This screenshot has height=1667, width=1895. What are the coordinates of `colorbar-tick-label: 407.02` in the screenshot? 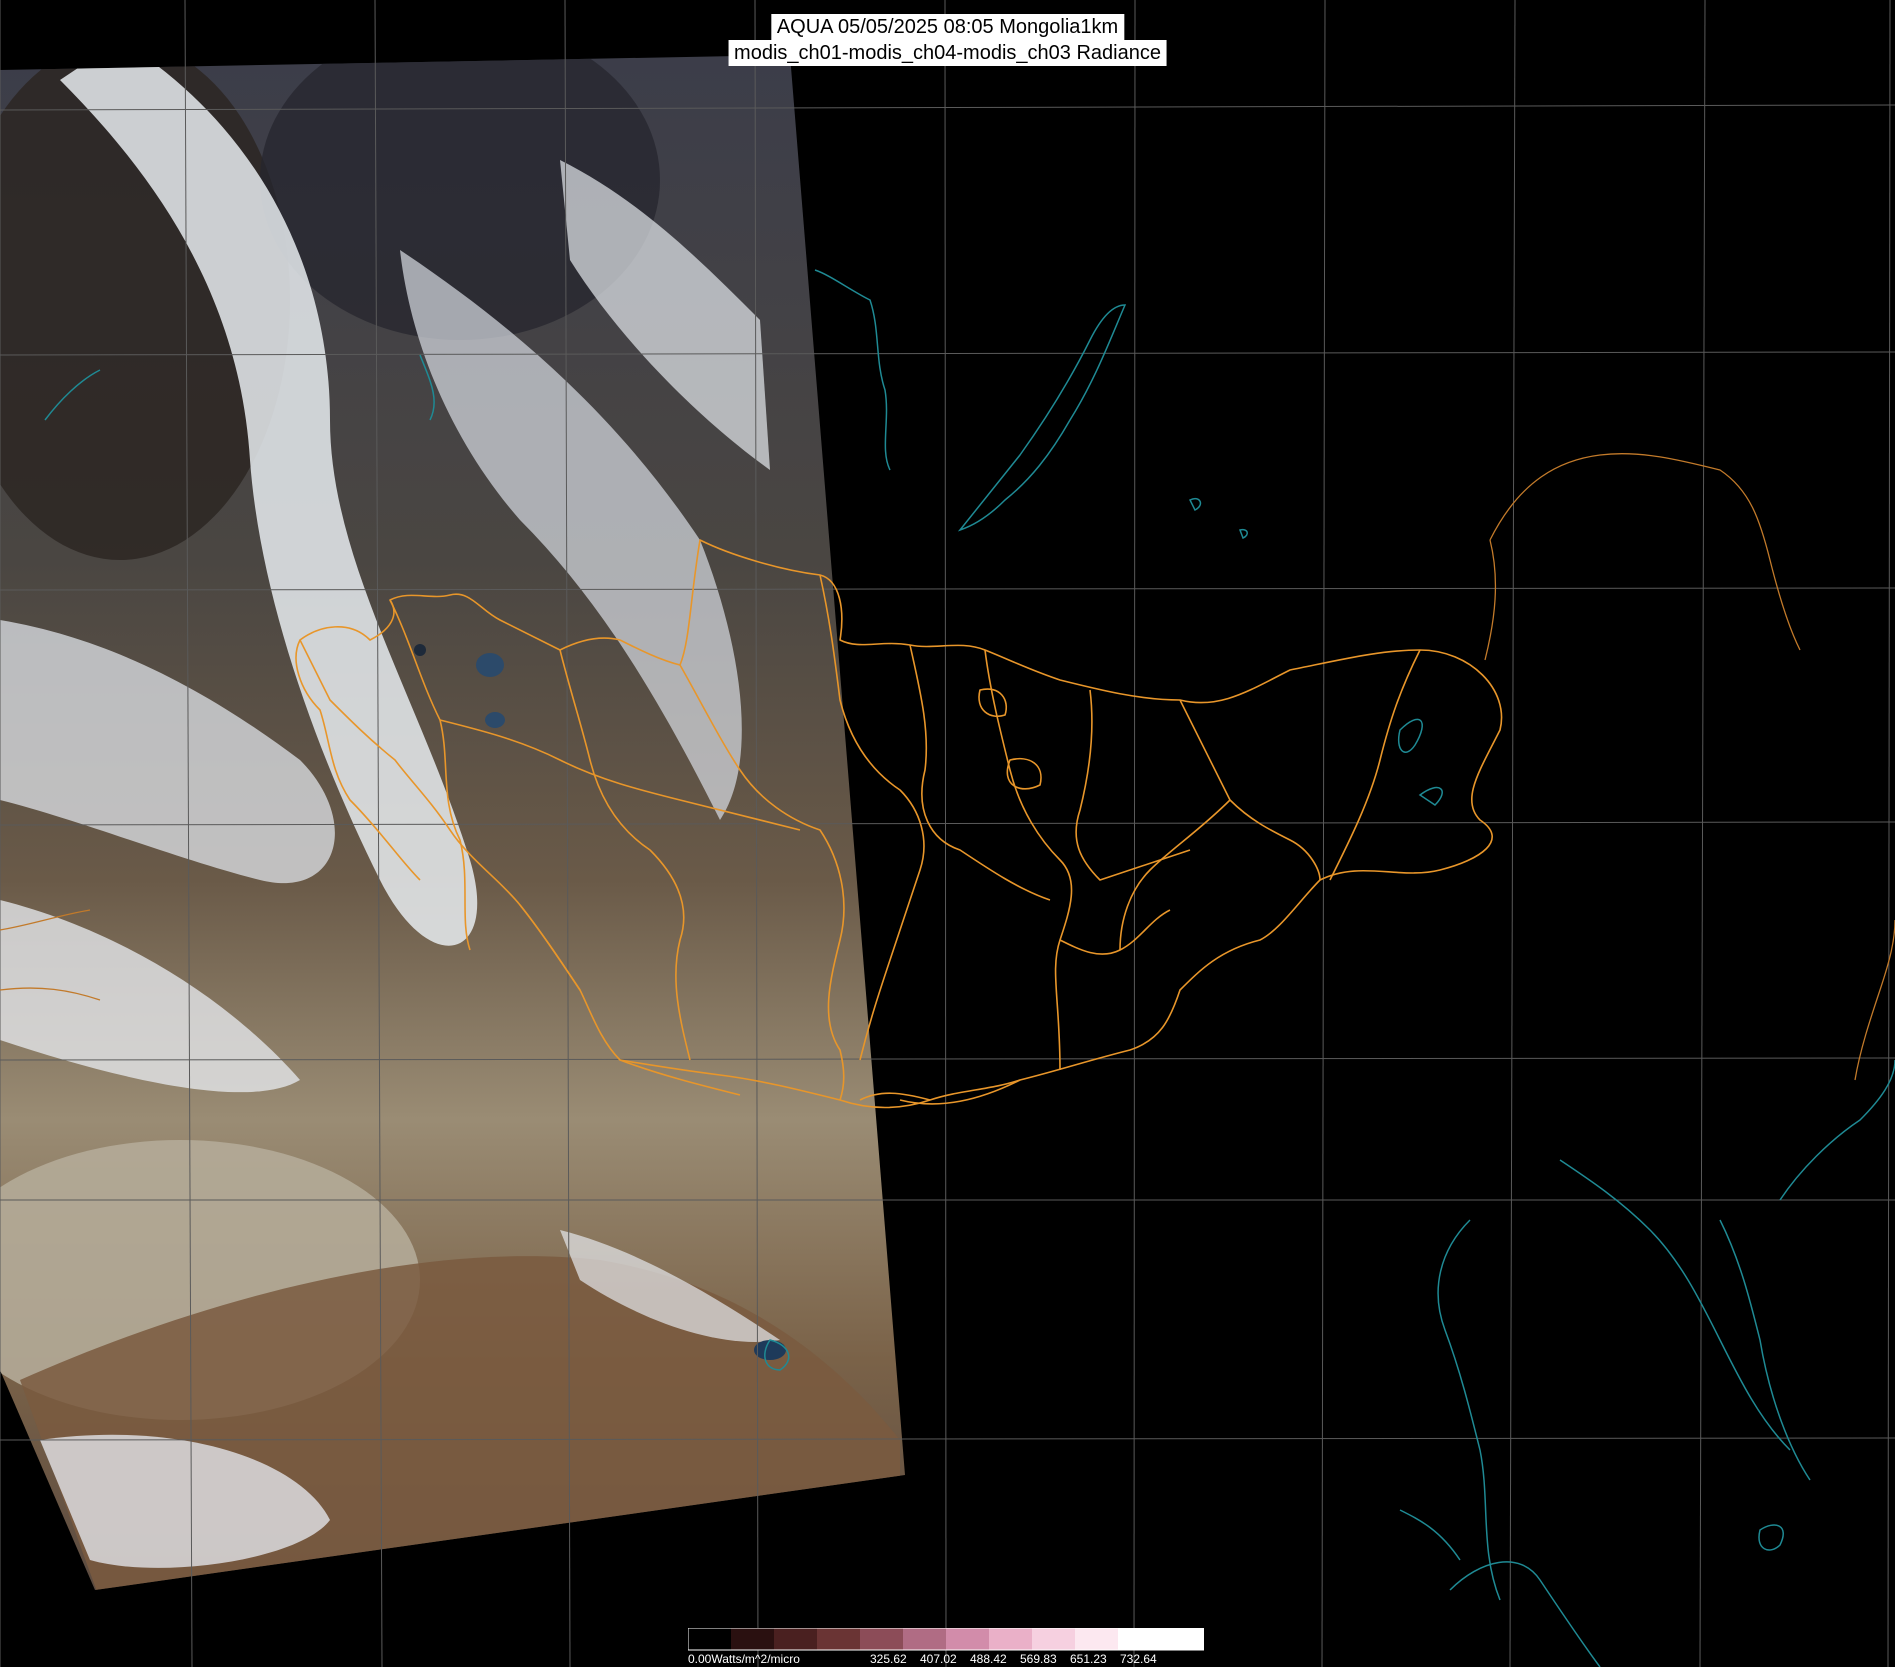 It's located at (938, 1659).